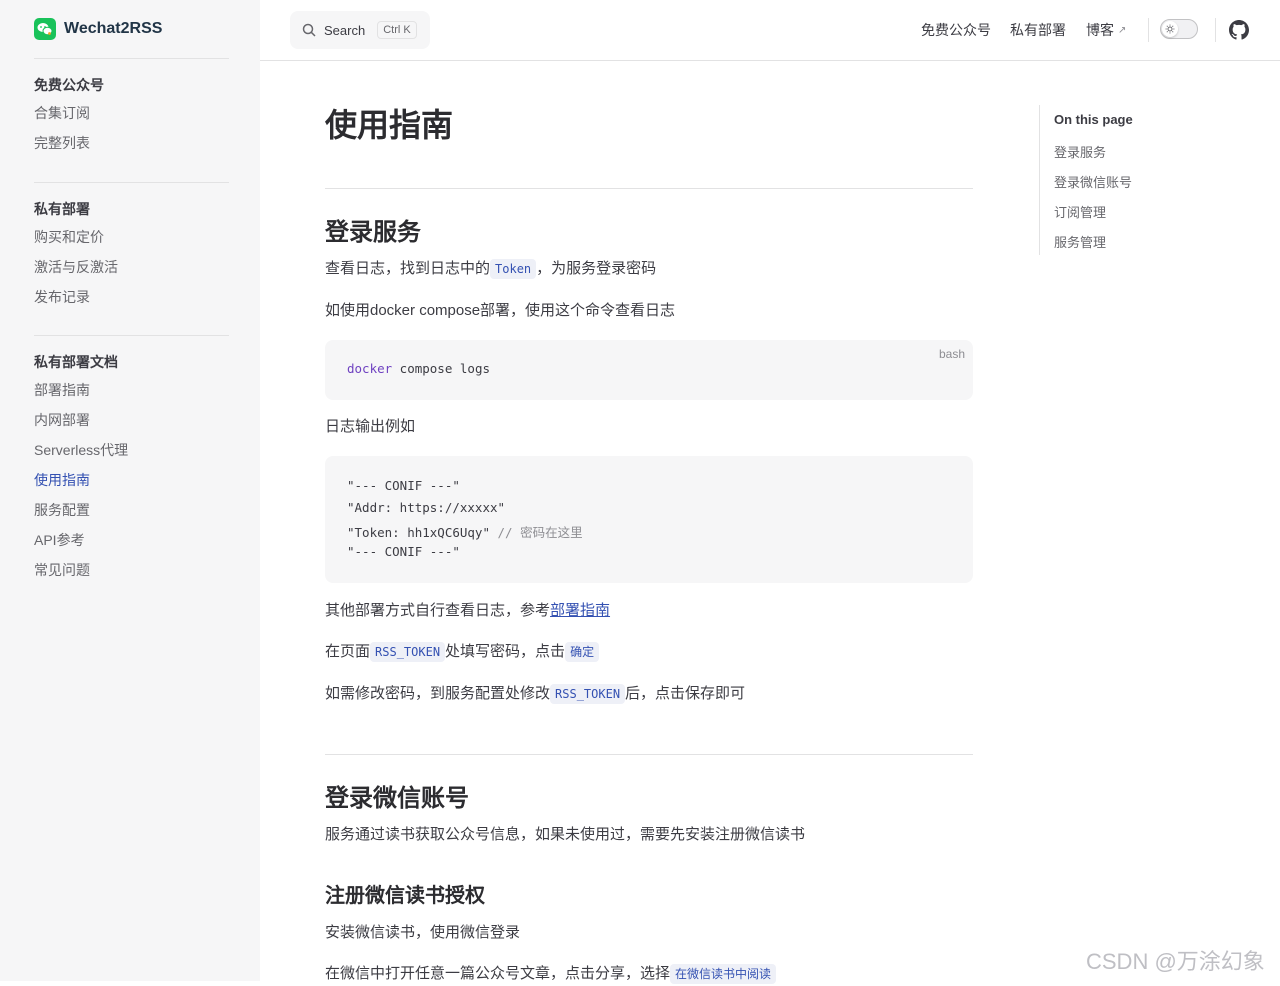 Image resolution: width=1280 pixels, height=986 pixels. I want to click on paragraph: 其他部署方式自行查看日志，参考部署指南, so click(467, 611).